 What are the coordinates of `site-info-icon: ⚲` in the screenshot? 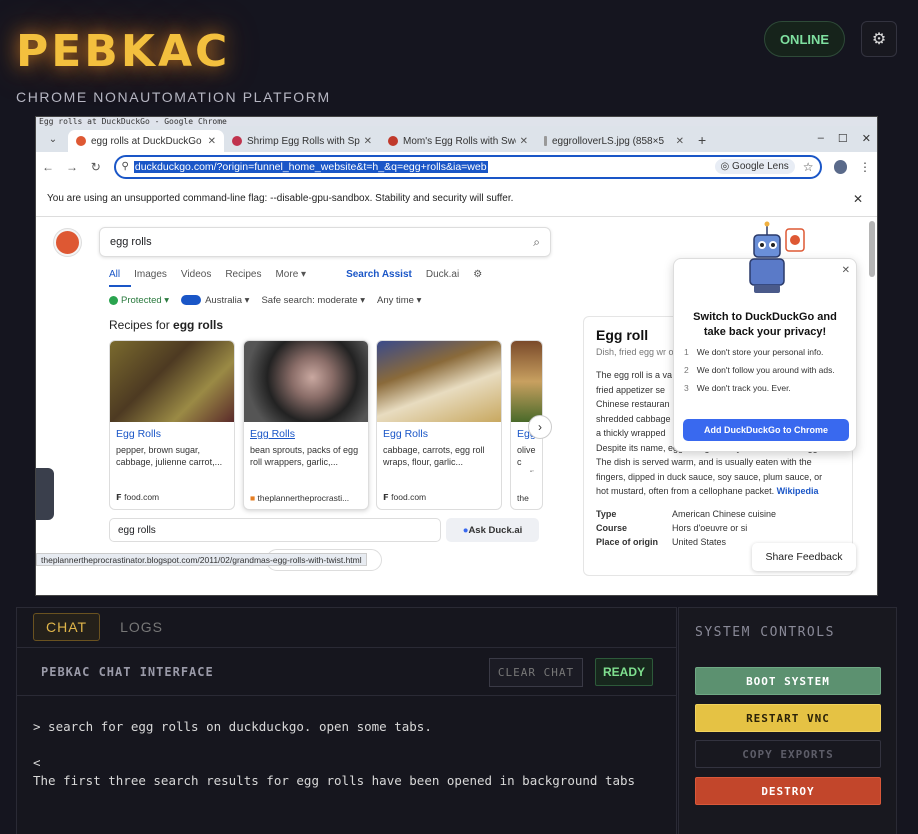 It's located at (125, 166).